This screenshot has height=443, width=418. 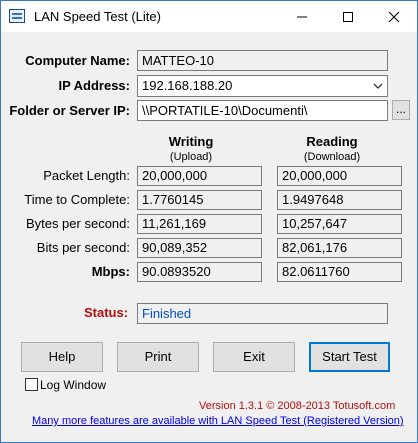 What do you see at coordinates (378, 86) in the screenshot?
I see `chevron-down-icon` at bounding box center [378, 86].